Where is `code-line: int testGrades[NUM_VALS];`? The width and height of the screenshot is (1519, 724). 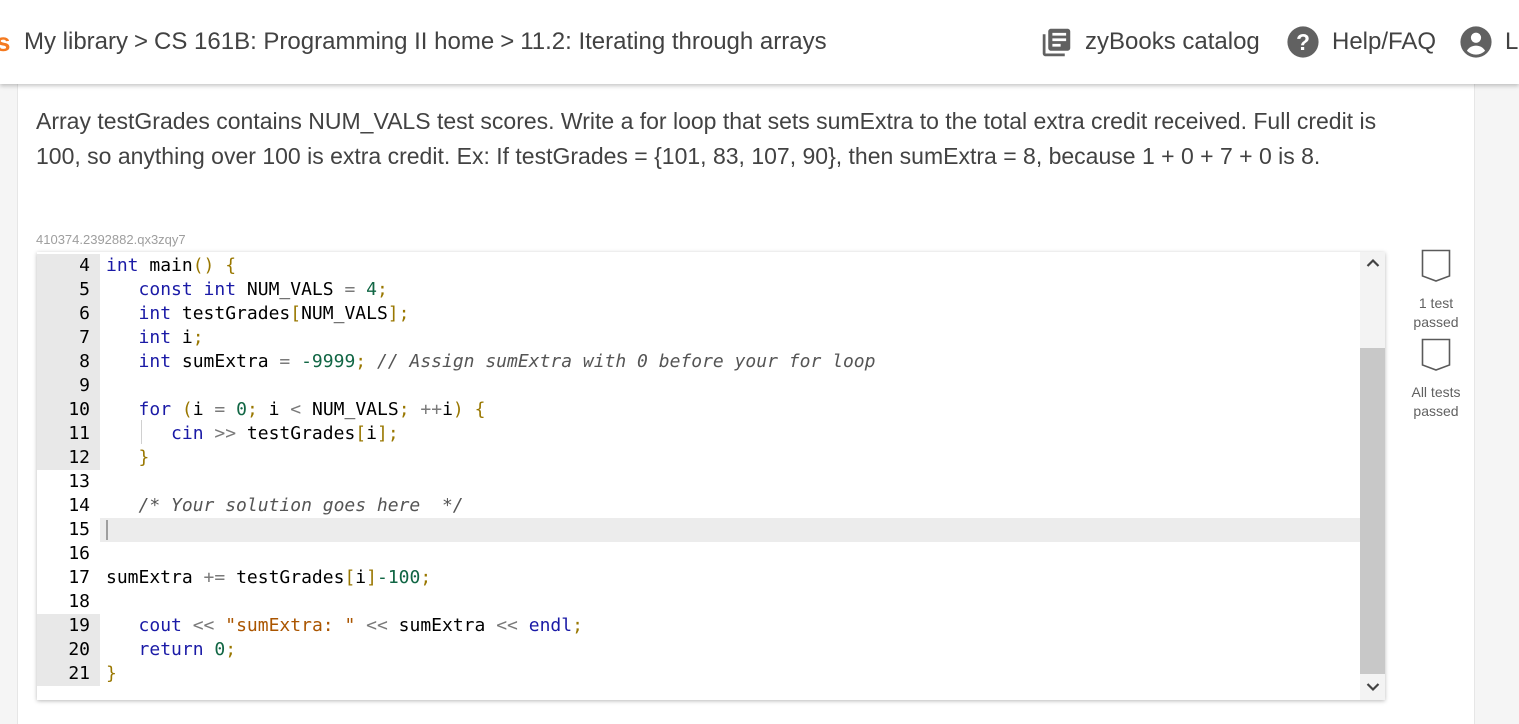
code-line: int testGrades[NUM_VALS]; is located at coordinates (733, 314).